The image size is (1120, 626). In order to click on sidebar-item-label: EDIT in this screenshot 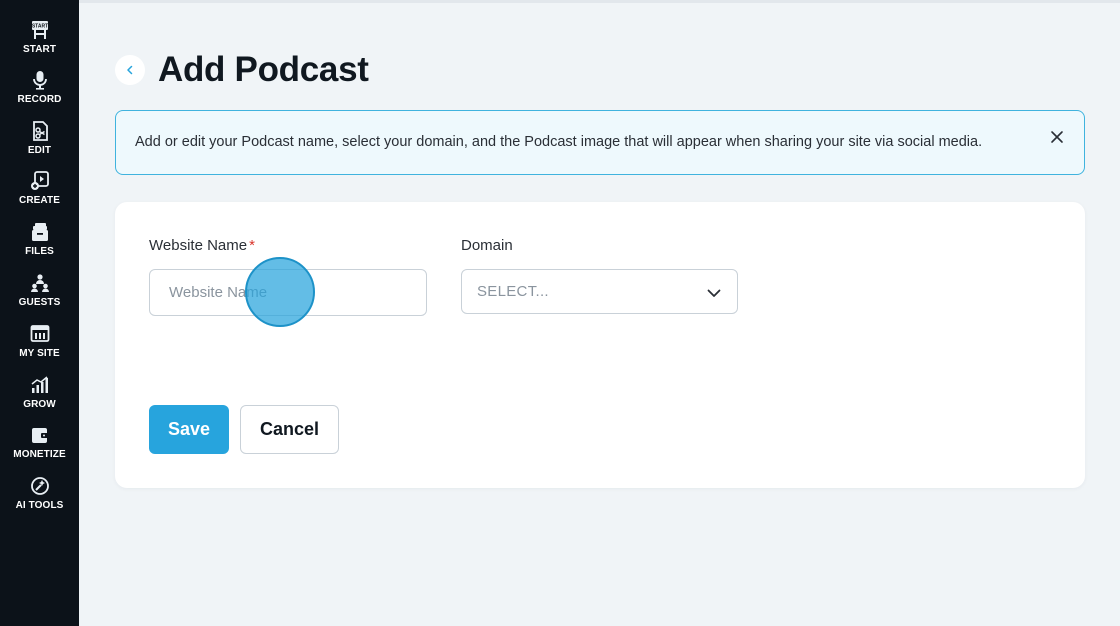, I will do `click(39, 150)`.